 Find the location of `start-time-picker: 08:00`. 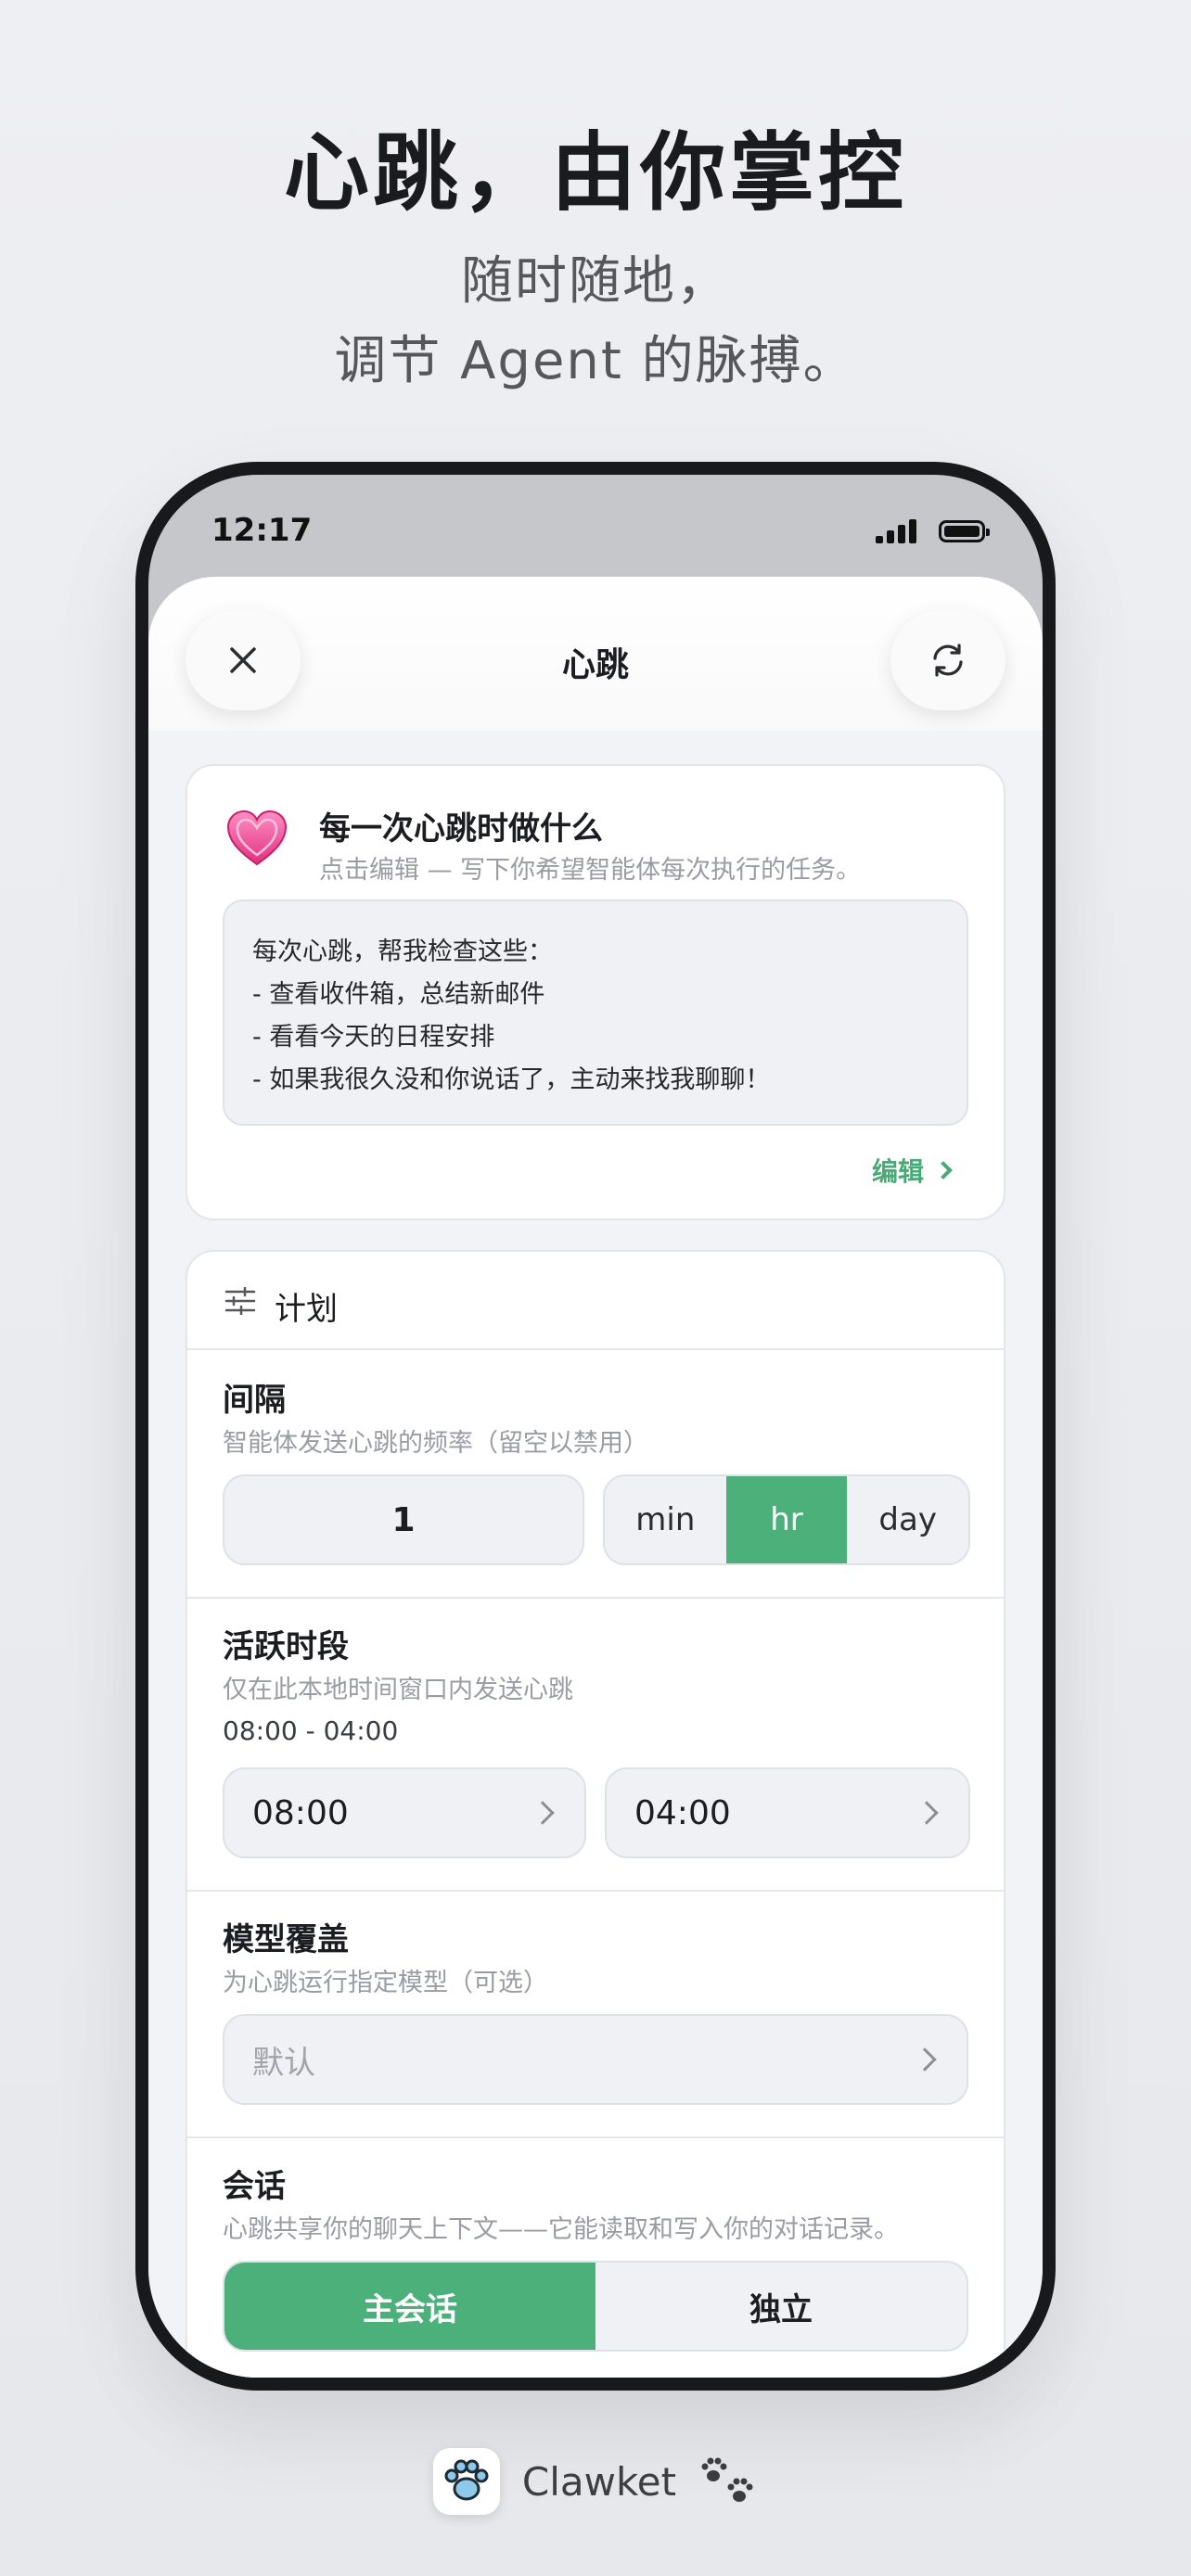

start-time-picker: 08:00 is located at coordinates (404, 1813).